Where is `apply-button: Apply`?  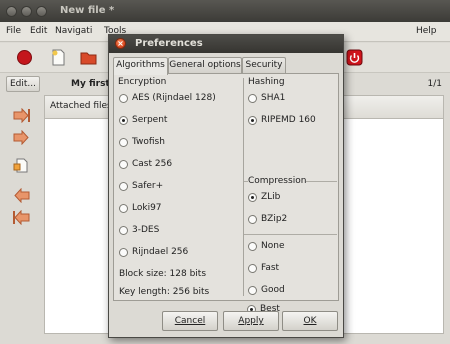 apply-button: Apply is located at coordinates (251, 321).